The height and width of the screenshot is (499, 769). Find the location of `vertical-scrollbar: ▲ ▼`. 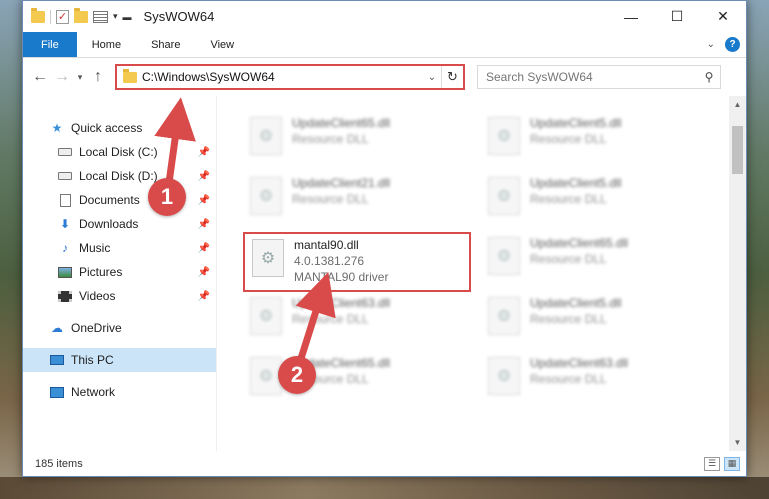

vertical-scrollbar: ▲ ▼ is located at coordinates (737, 273).